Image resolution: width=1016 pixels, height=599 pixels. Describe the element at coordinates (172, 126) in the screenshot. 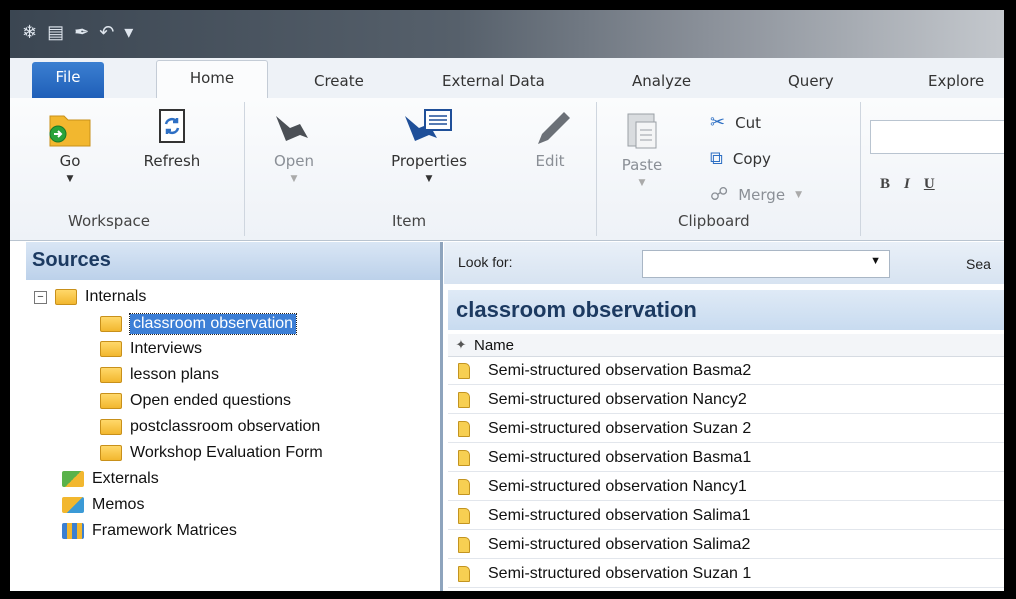

I see `refresh-icon` at that location.